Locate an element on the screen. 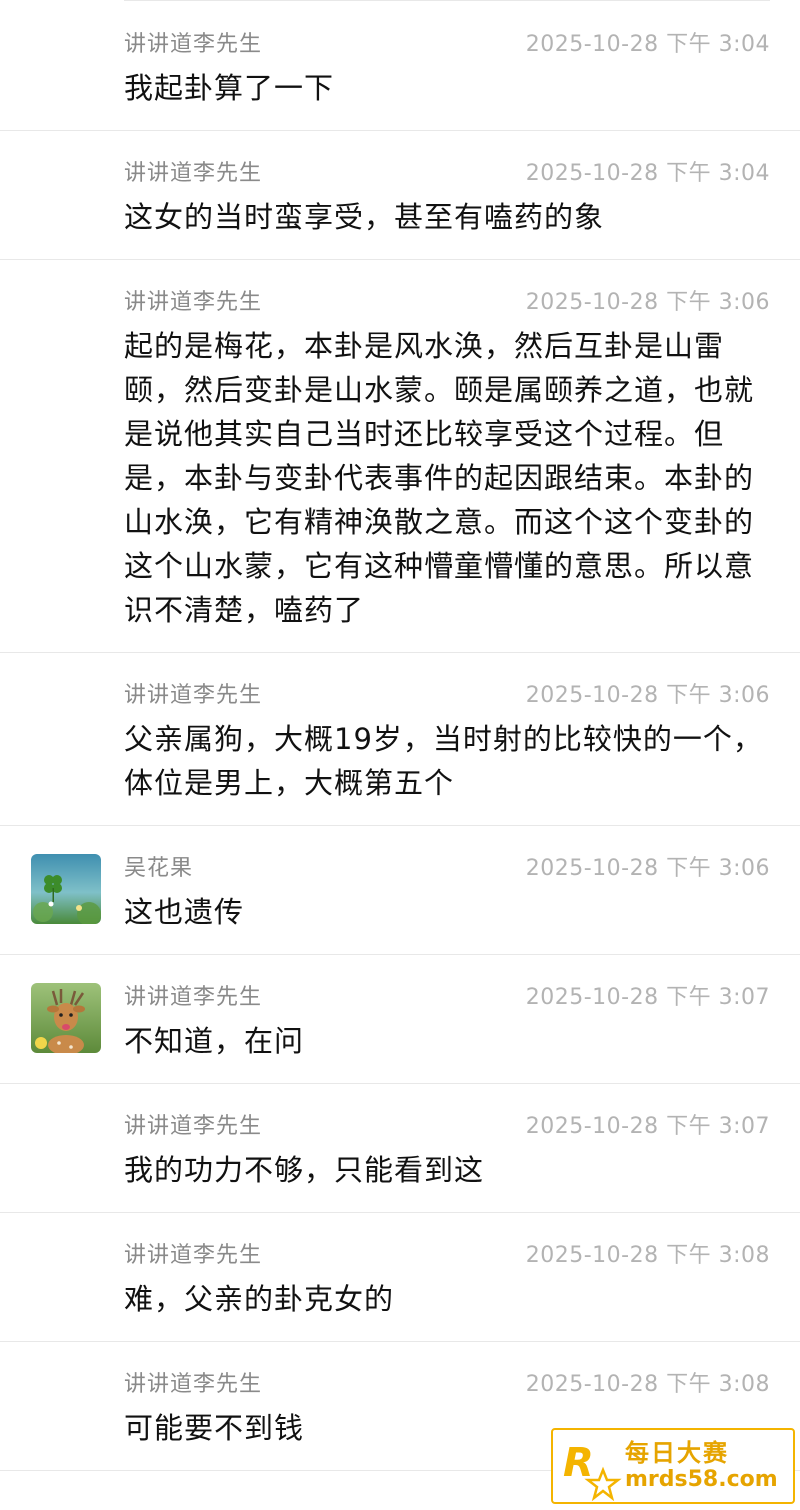 The image size is (800, 1510). clover-avatar is located at coordinates (66, 889).